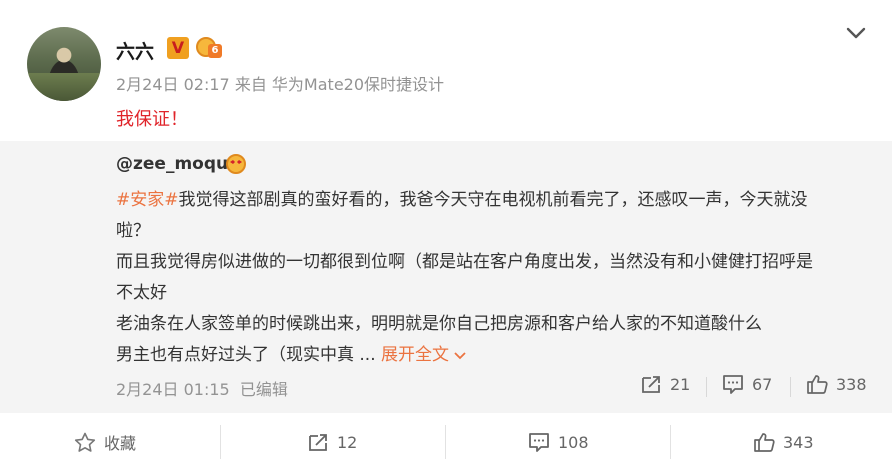  Describe the element at coordinates (836, 384) in the screenshot. I see `quoted-like-button: 338` at that location.